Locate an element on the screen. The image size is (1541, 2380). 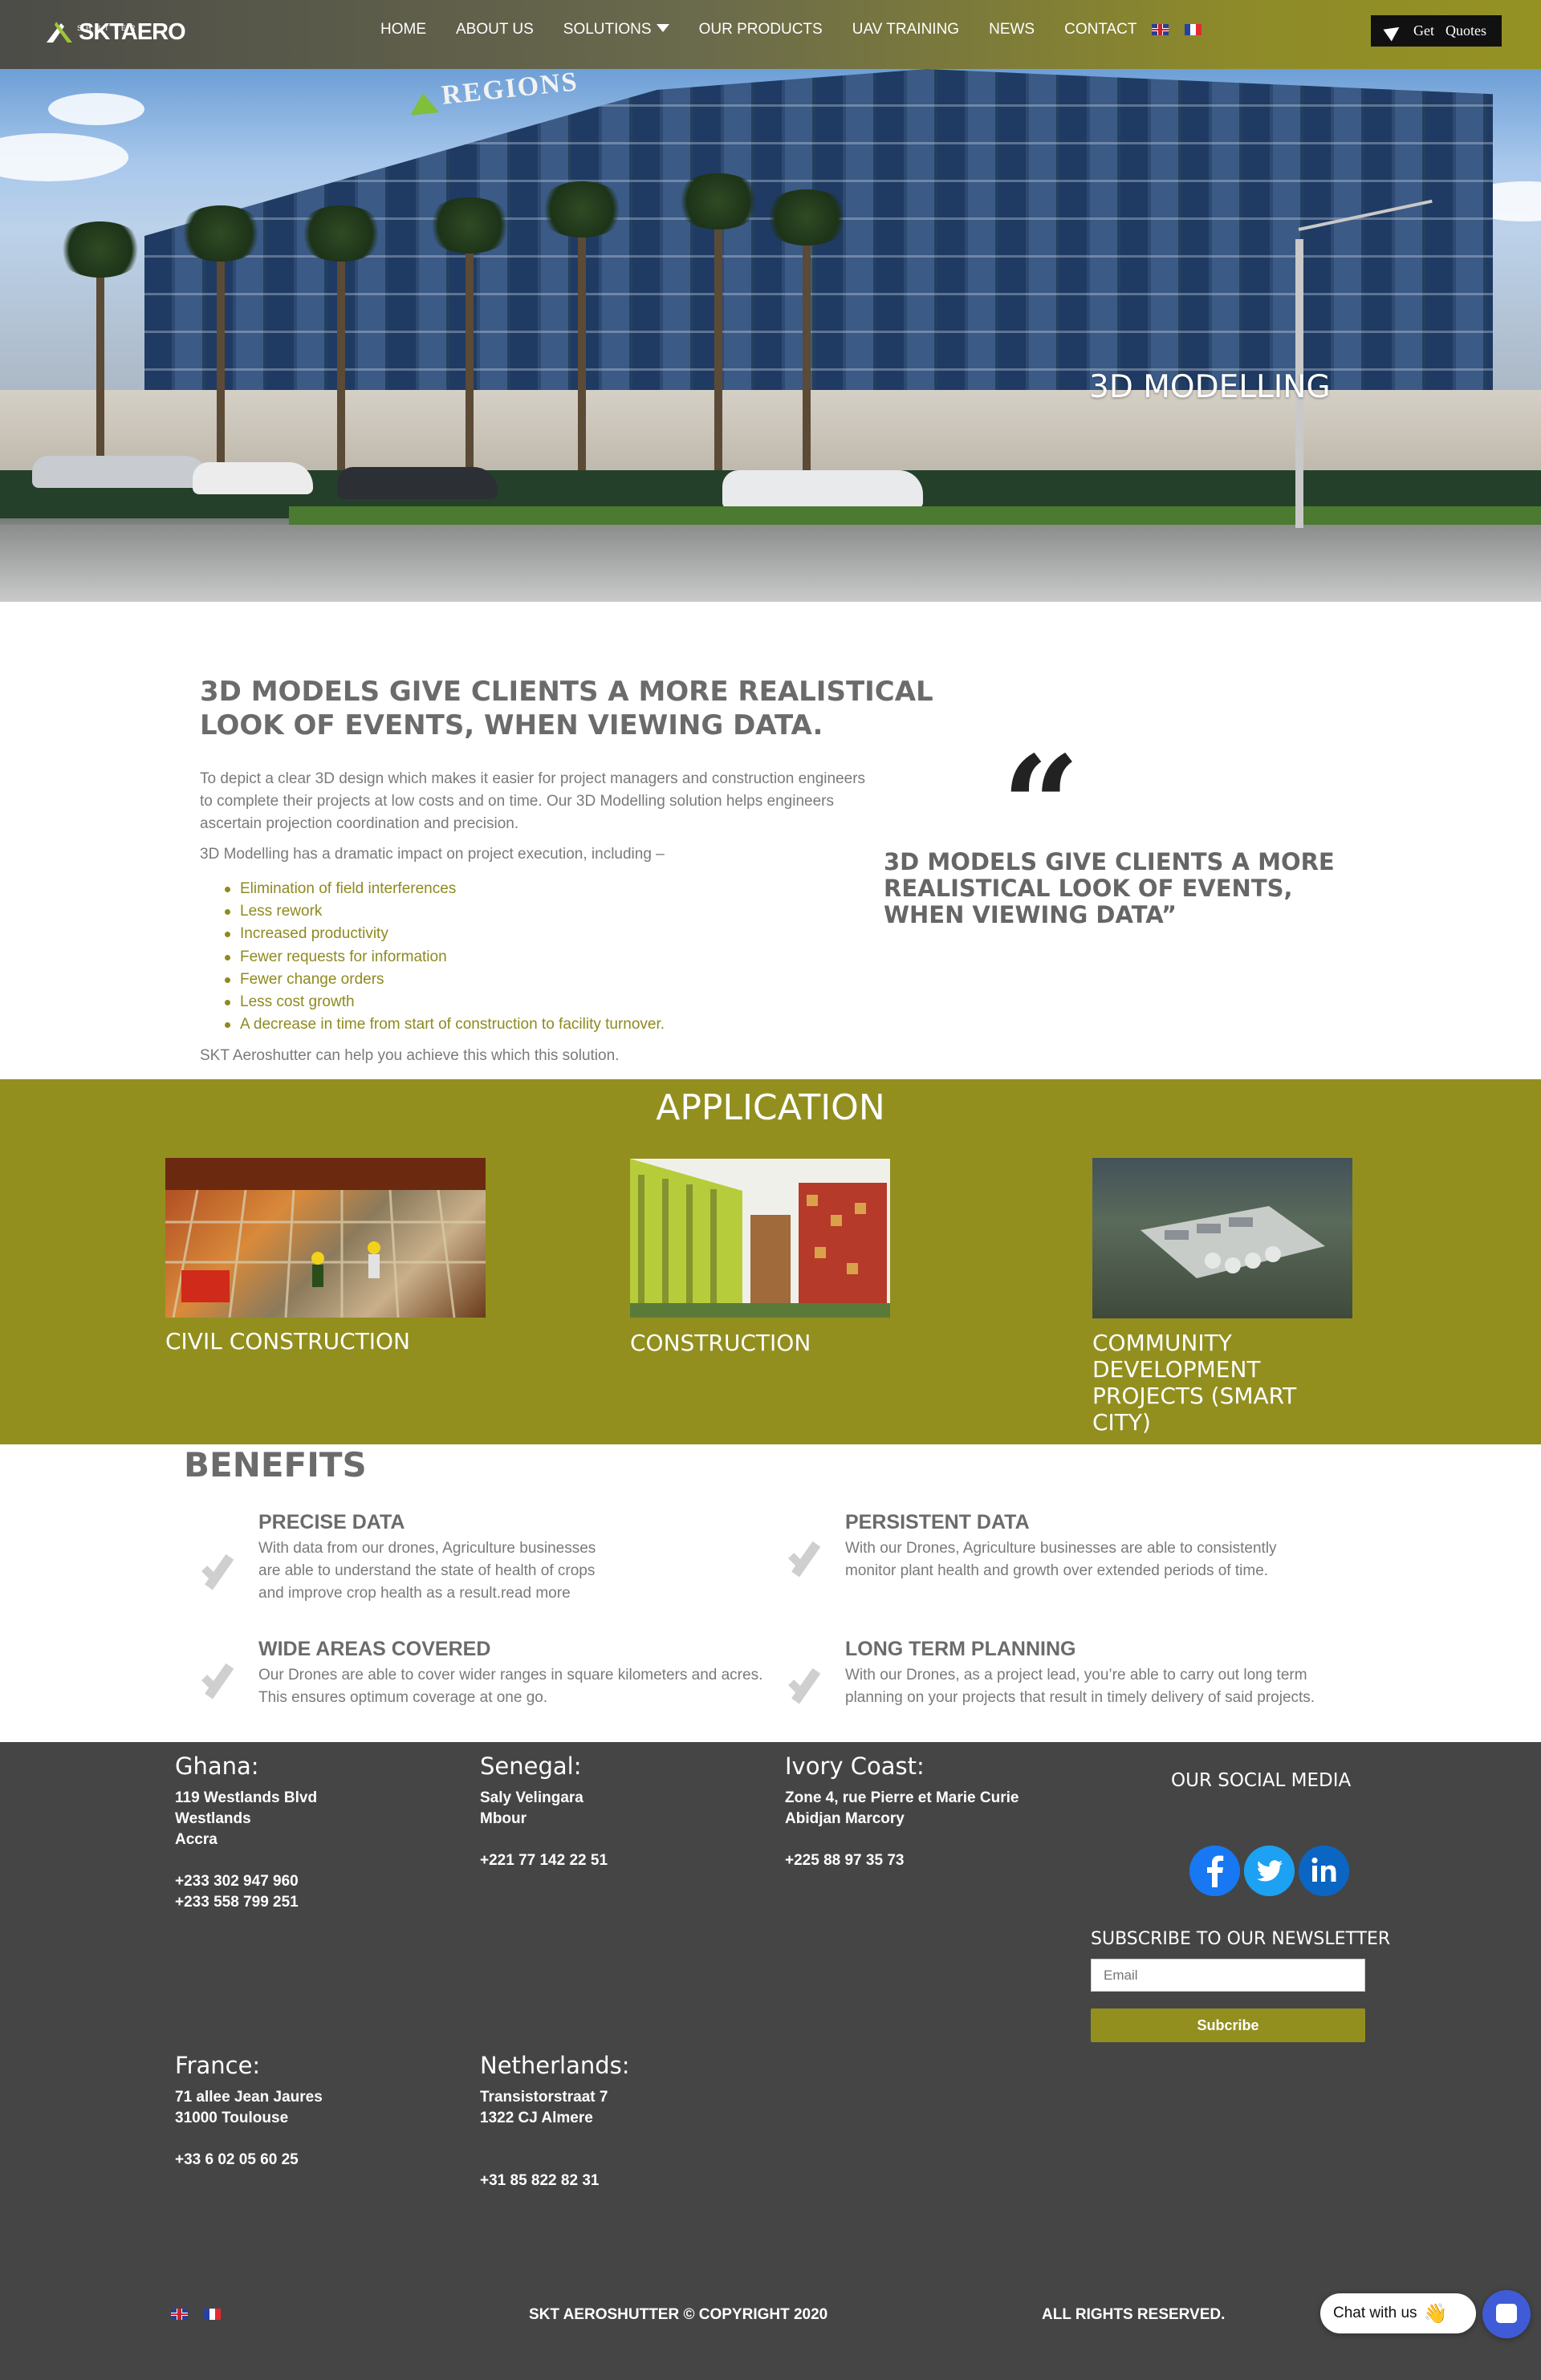
waving-hand-icon: 👋 is located at coordinates (1435, 2313).